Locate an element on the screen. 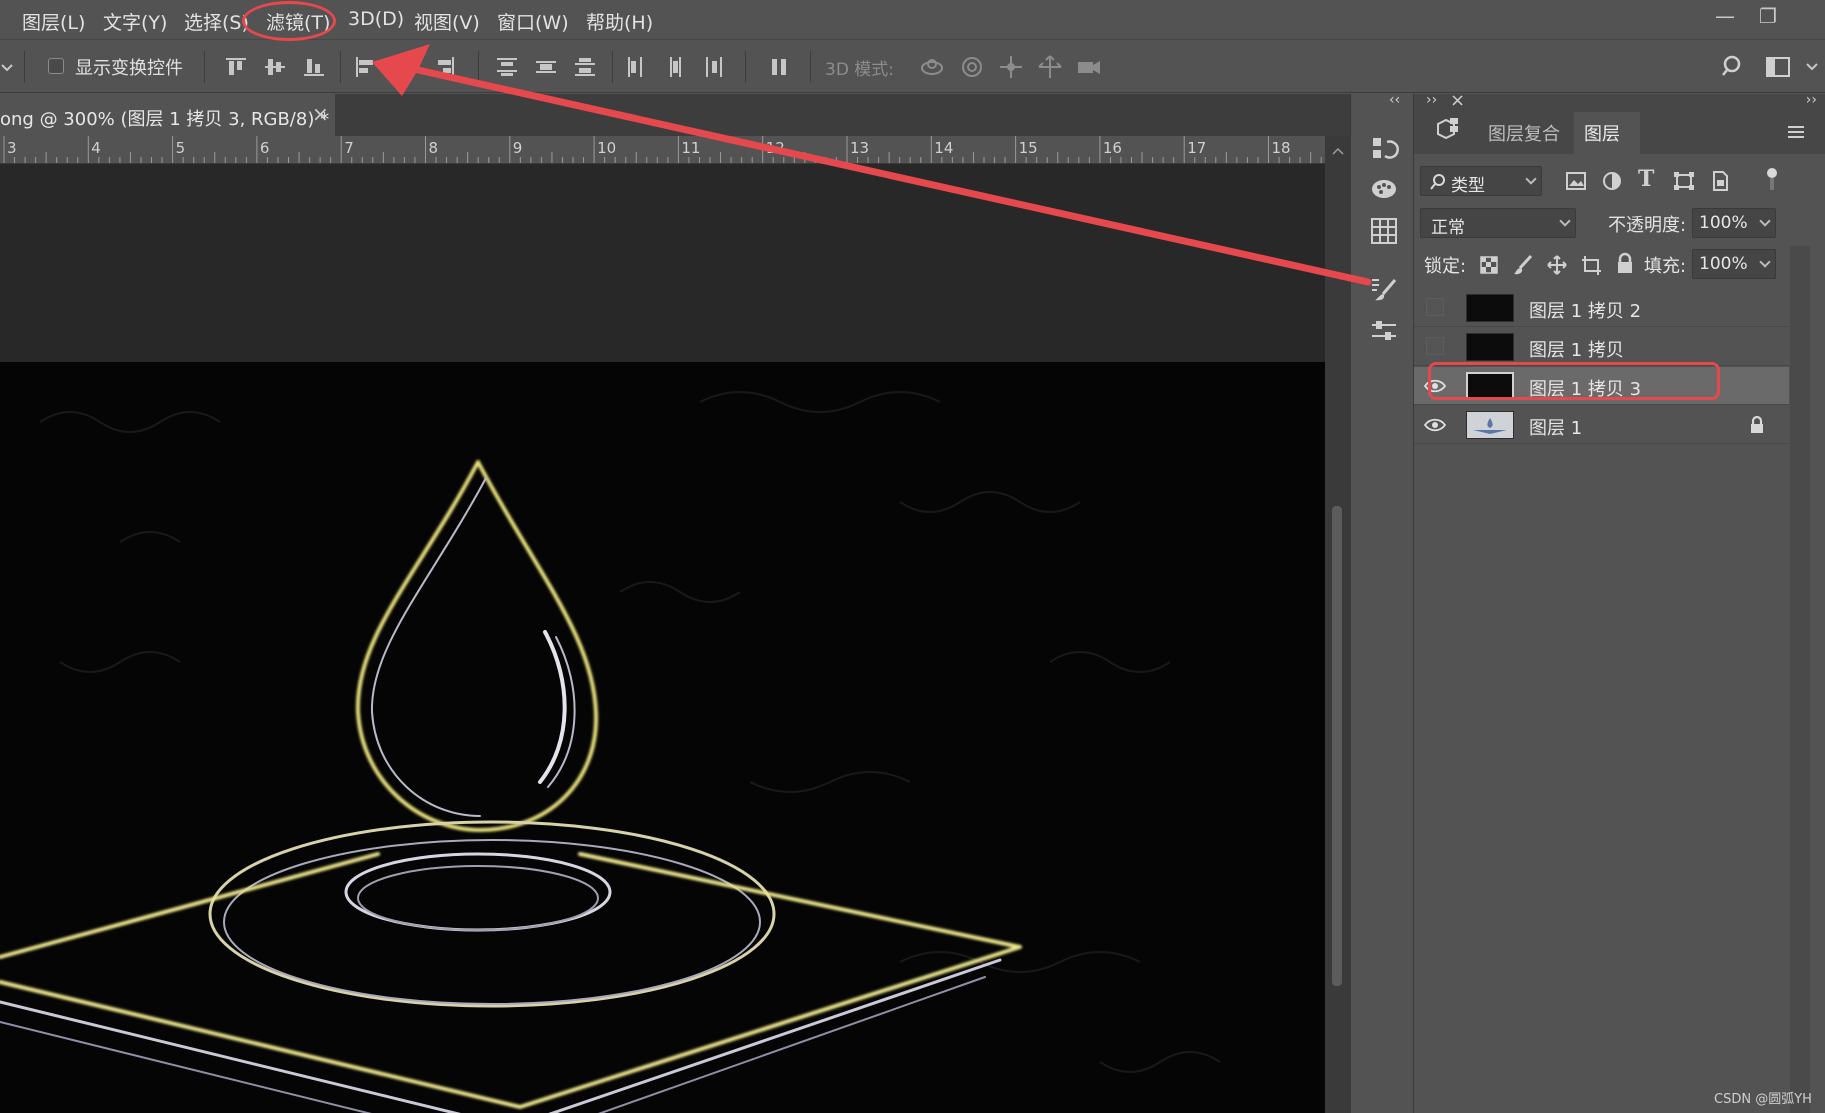  distribute-vcenter-icon is located at coordinates (546, 67).